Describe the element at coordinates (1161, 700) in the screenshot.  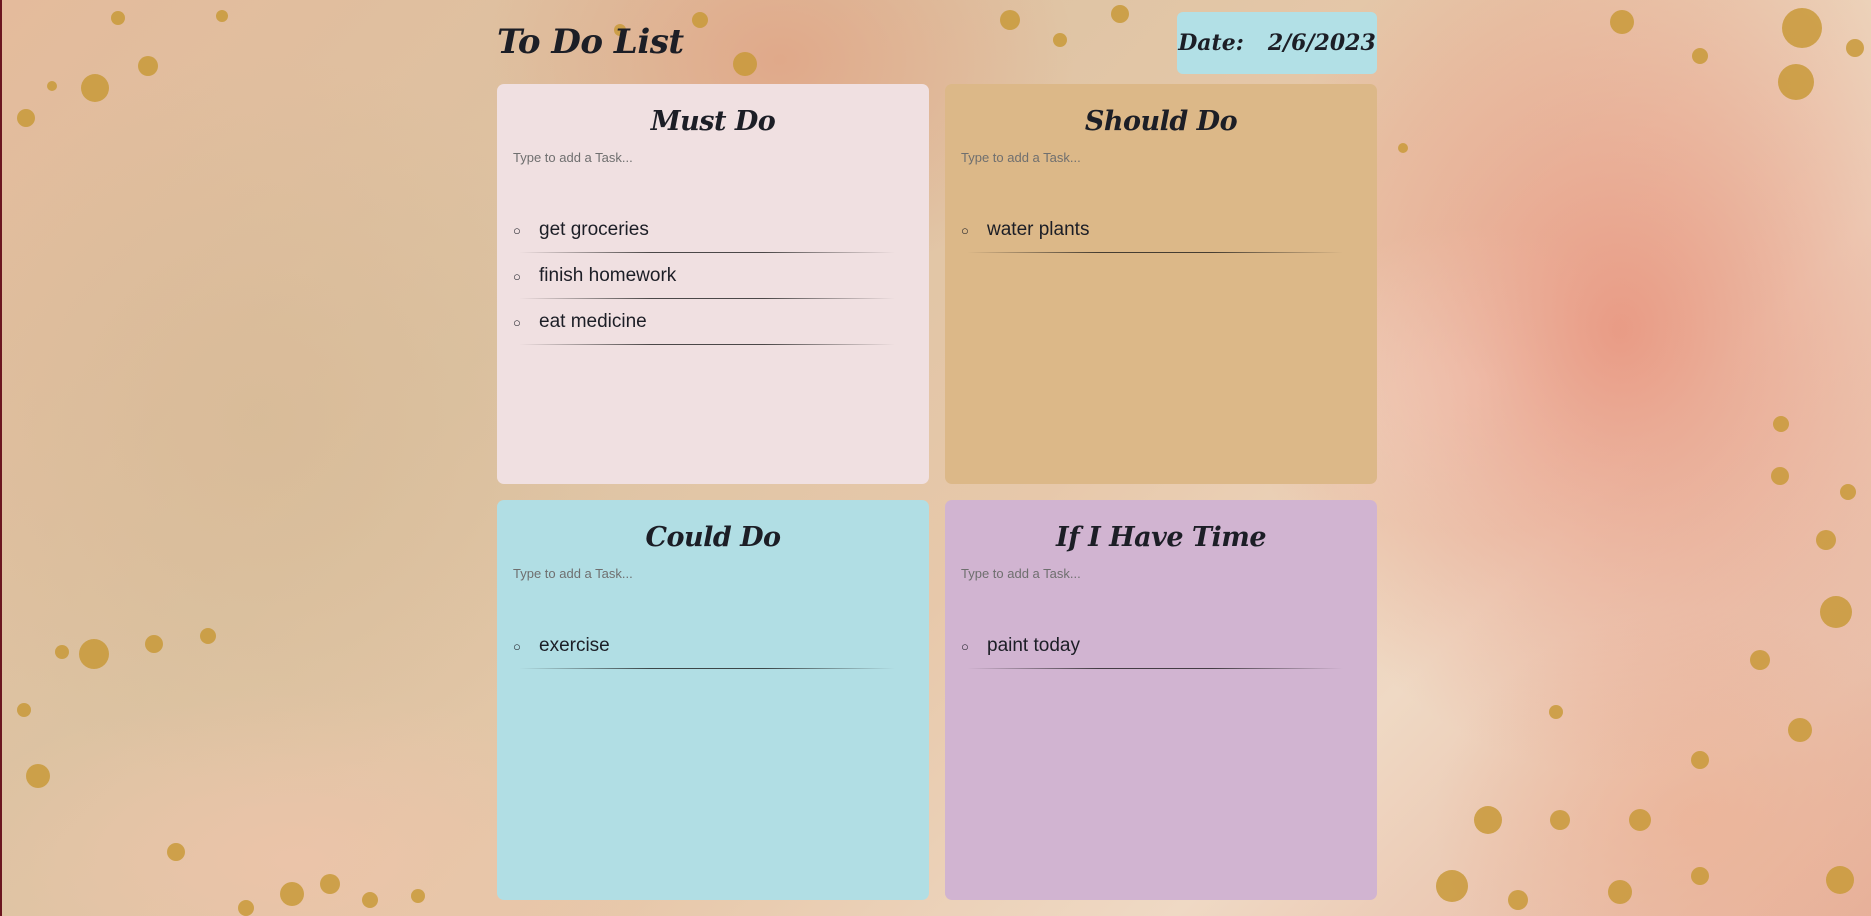
I see `if-i-have-time-card: If I Have Time ○ paint today` at that location.